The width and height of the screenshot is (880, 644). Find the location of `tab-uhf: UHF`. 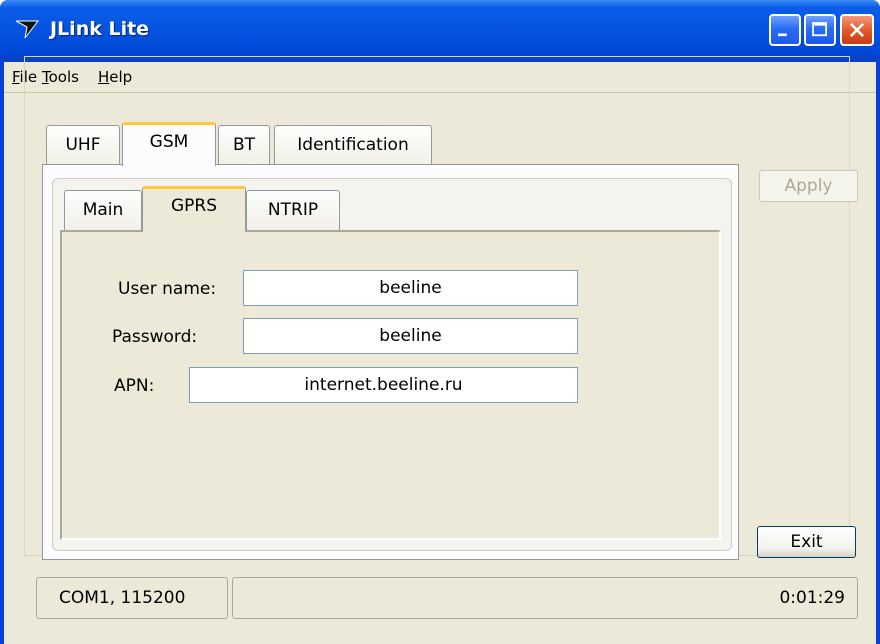

tab-uhf: UHF is located at coordinates (83, 145).